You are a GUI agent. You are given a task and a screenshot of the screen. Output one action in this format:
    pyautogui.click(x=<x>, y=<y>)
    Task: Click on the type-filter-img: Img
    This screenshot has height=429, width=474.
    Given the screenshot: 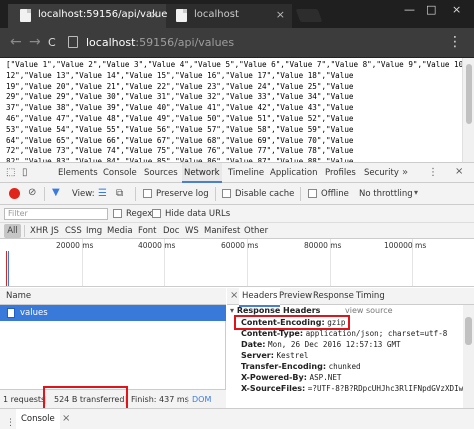 What is the action you would take?
    pyautogui.click(x=94, y=231)
    